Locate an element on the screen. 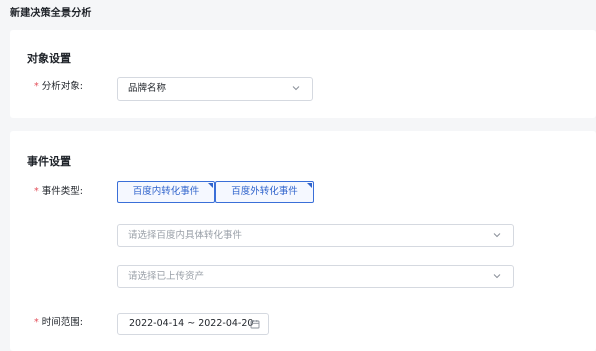 This screenshot has height=351, width=596. event-type-baidu-internal-button: 百度内转化事件 is located at coordinates (166, 192).